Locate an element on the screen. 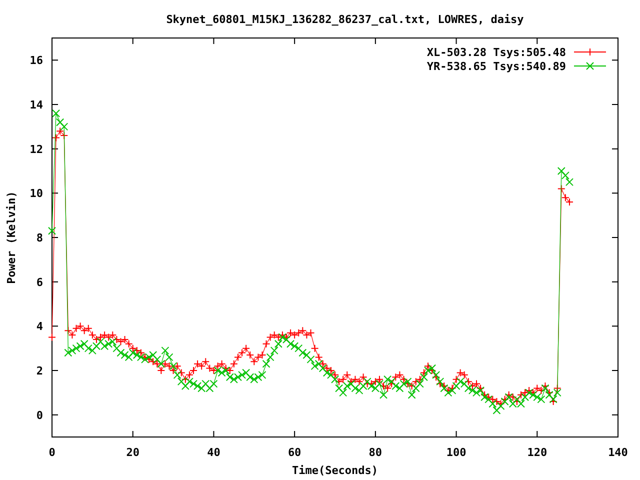  tick-label: 20 is located at coordinates (133, 452).